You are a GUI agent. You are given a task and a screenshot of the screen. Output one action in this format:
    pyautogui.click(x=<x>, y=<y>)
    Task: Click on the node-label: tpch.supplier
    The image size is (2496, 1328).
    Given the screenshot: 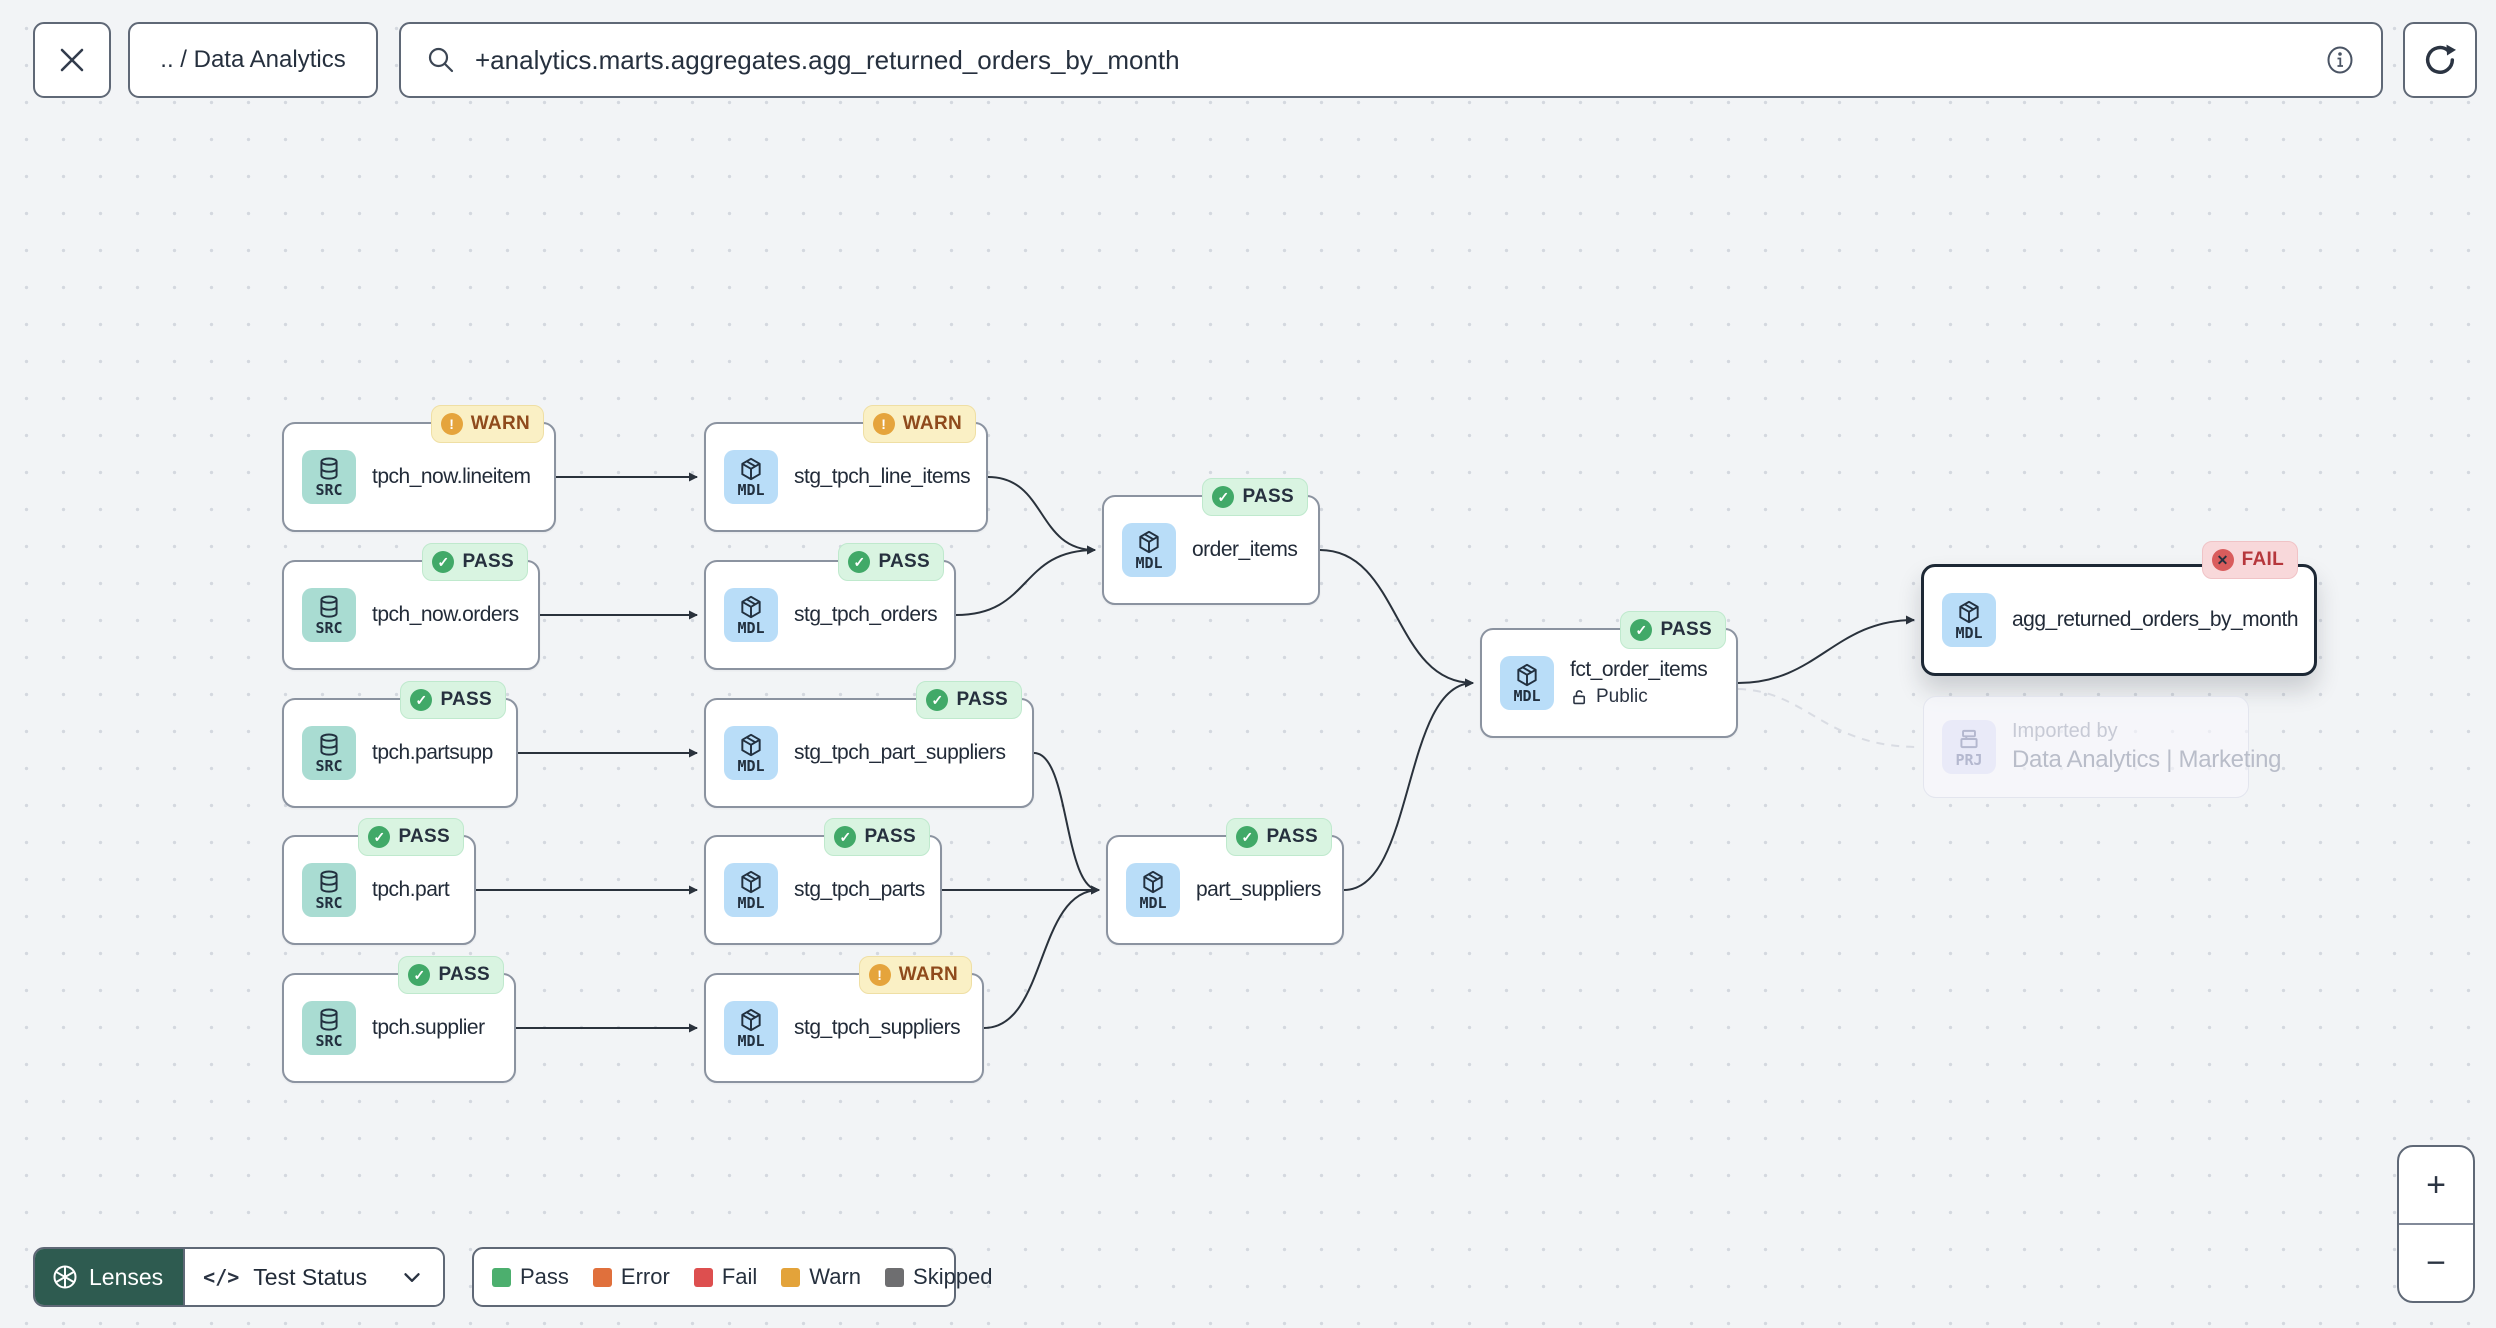 What is the action you would take?
    pyautogui.click(x=428, y=1027)
    